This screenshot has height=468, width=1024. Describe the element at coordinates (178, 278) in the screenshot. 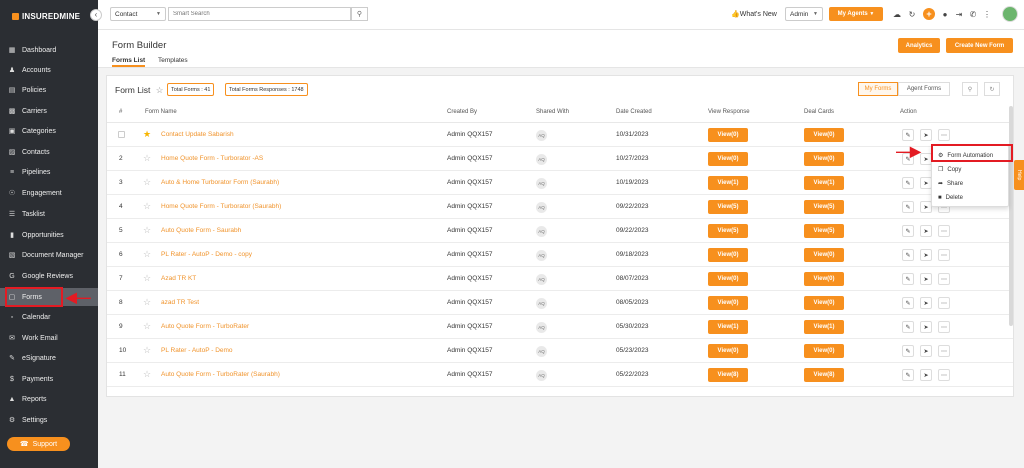

I see `form-name-link: Azad TR KT` at that location.